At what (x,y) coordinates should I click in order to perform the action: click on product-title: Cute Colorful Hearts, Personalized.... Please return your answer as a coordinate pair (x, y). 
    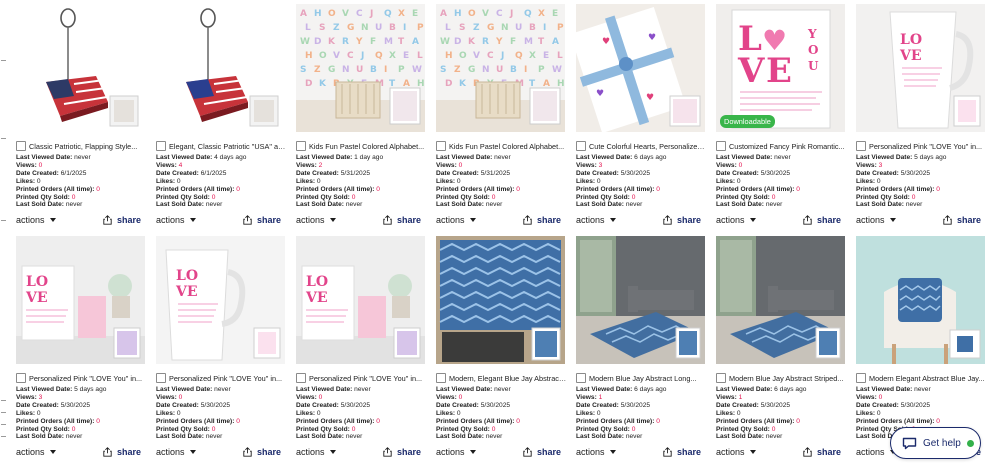
    Looking at the image, I should click on (648, 146).